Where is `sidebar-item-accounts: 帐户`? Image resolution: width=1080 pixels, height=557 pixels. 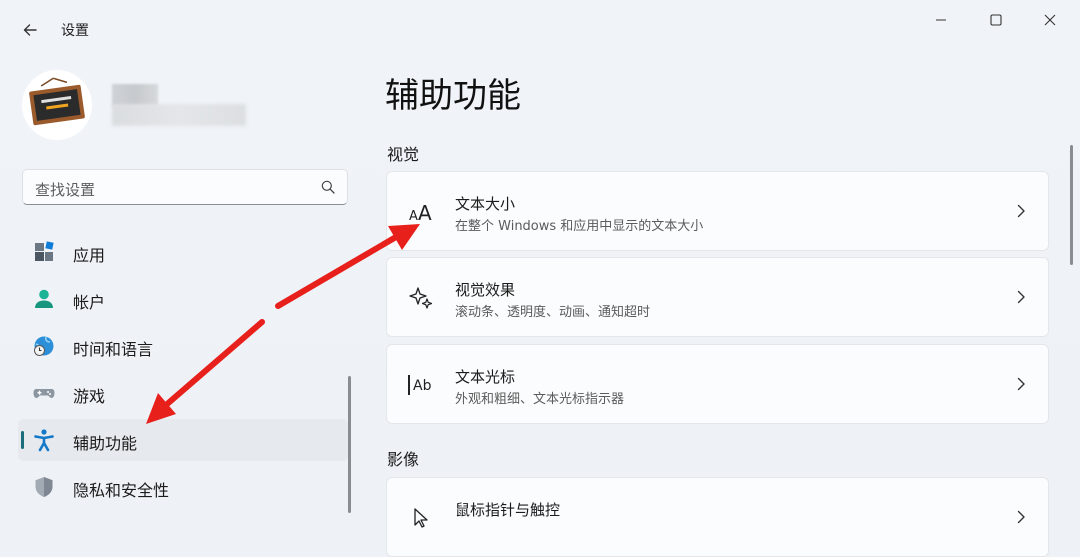 sidebar-item-accounts: 帐户 is located at coordinates (183, 299).